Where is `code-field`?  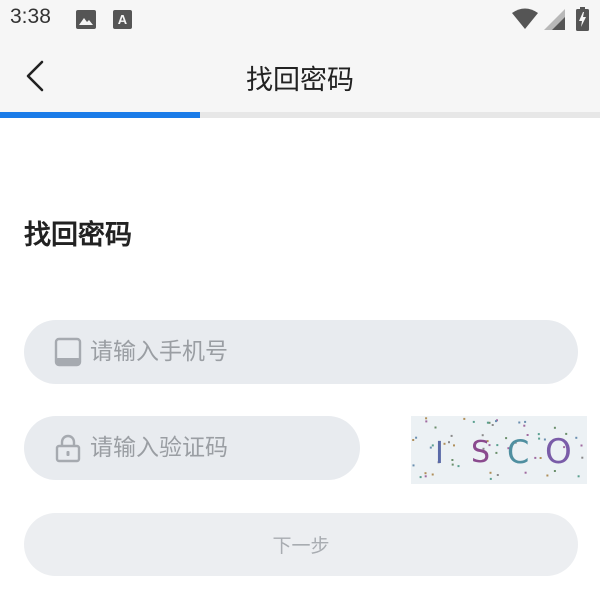 code-field is located at coordinates (192, 448).